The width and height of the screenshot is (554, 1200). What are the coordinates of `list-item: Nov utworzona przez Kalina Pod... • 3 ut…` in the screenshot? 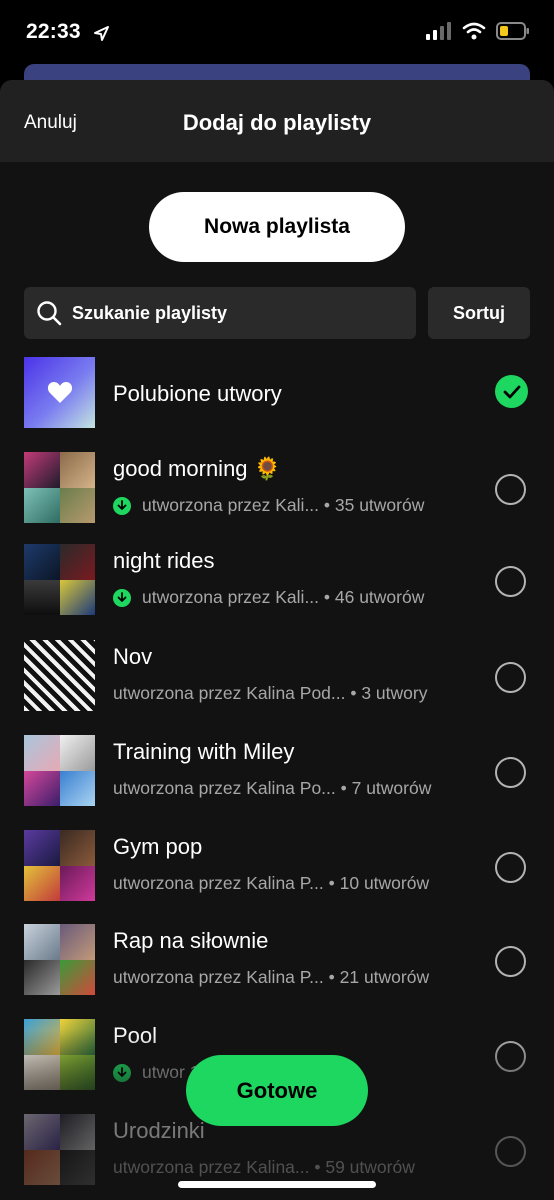 It's located at (277, 680).